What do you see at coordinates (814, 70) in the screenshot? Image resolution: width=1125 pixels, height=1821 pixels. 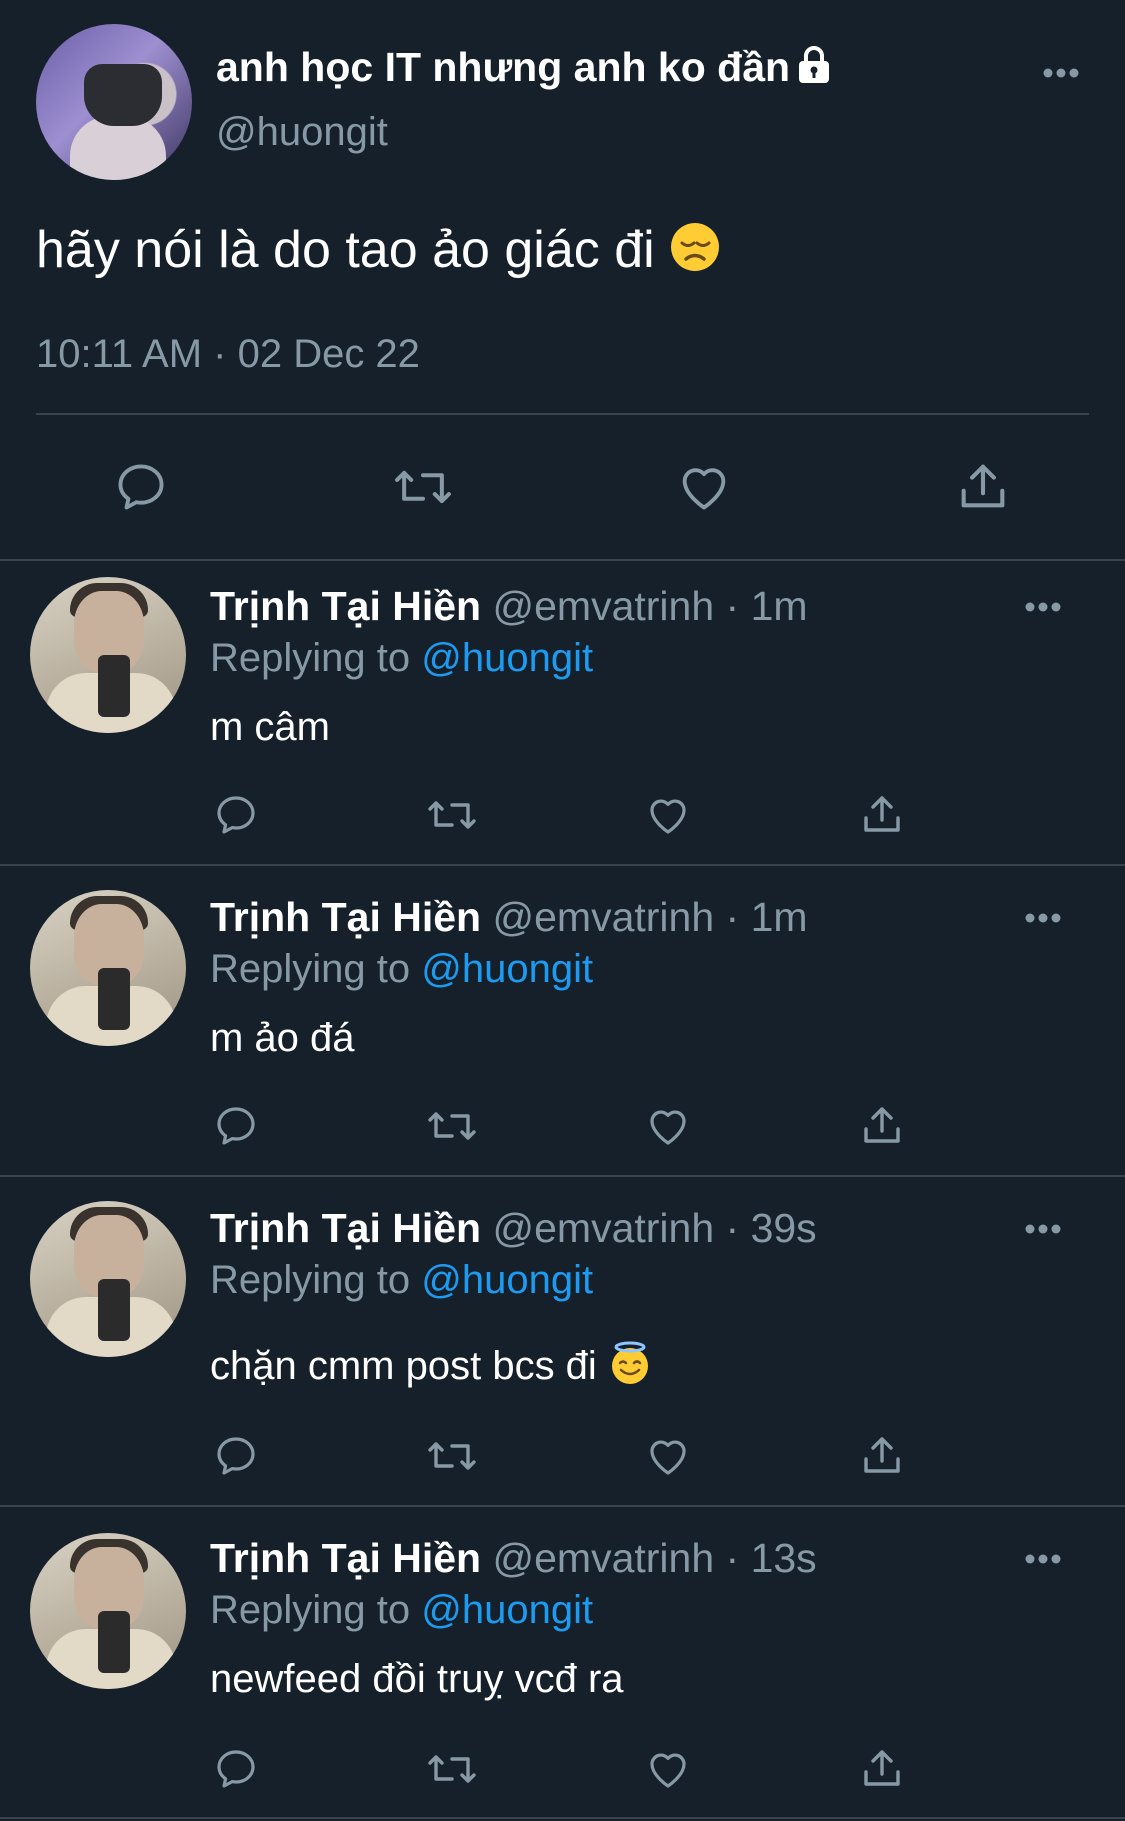 I see `lock-icon` at bounding box center [814, 70].